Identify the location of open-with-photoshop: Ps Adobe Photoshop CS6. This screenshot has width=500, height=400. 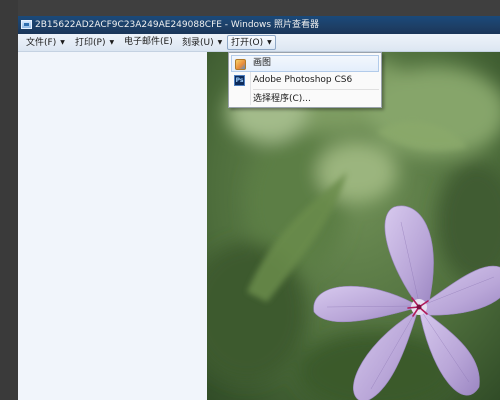
(305, 80).